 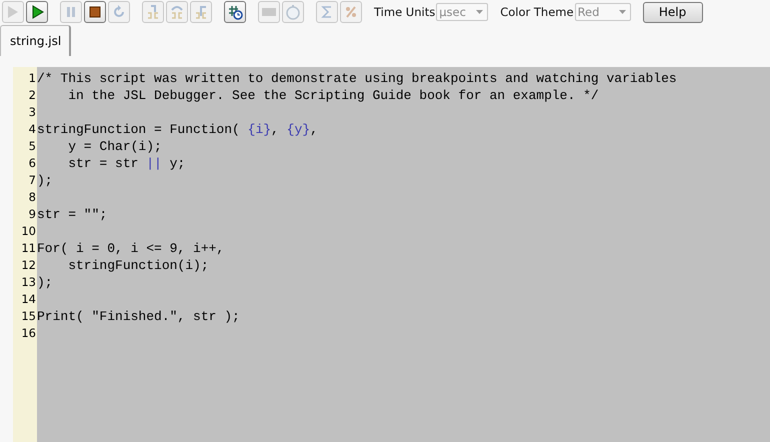 I want to click on code-line: stringFunction = Function( {i}, {y},, so click(x=178, y=129).